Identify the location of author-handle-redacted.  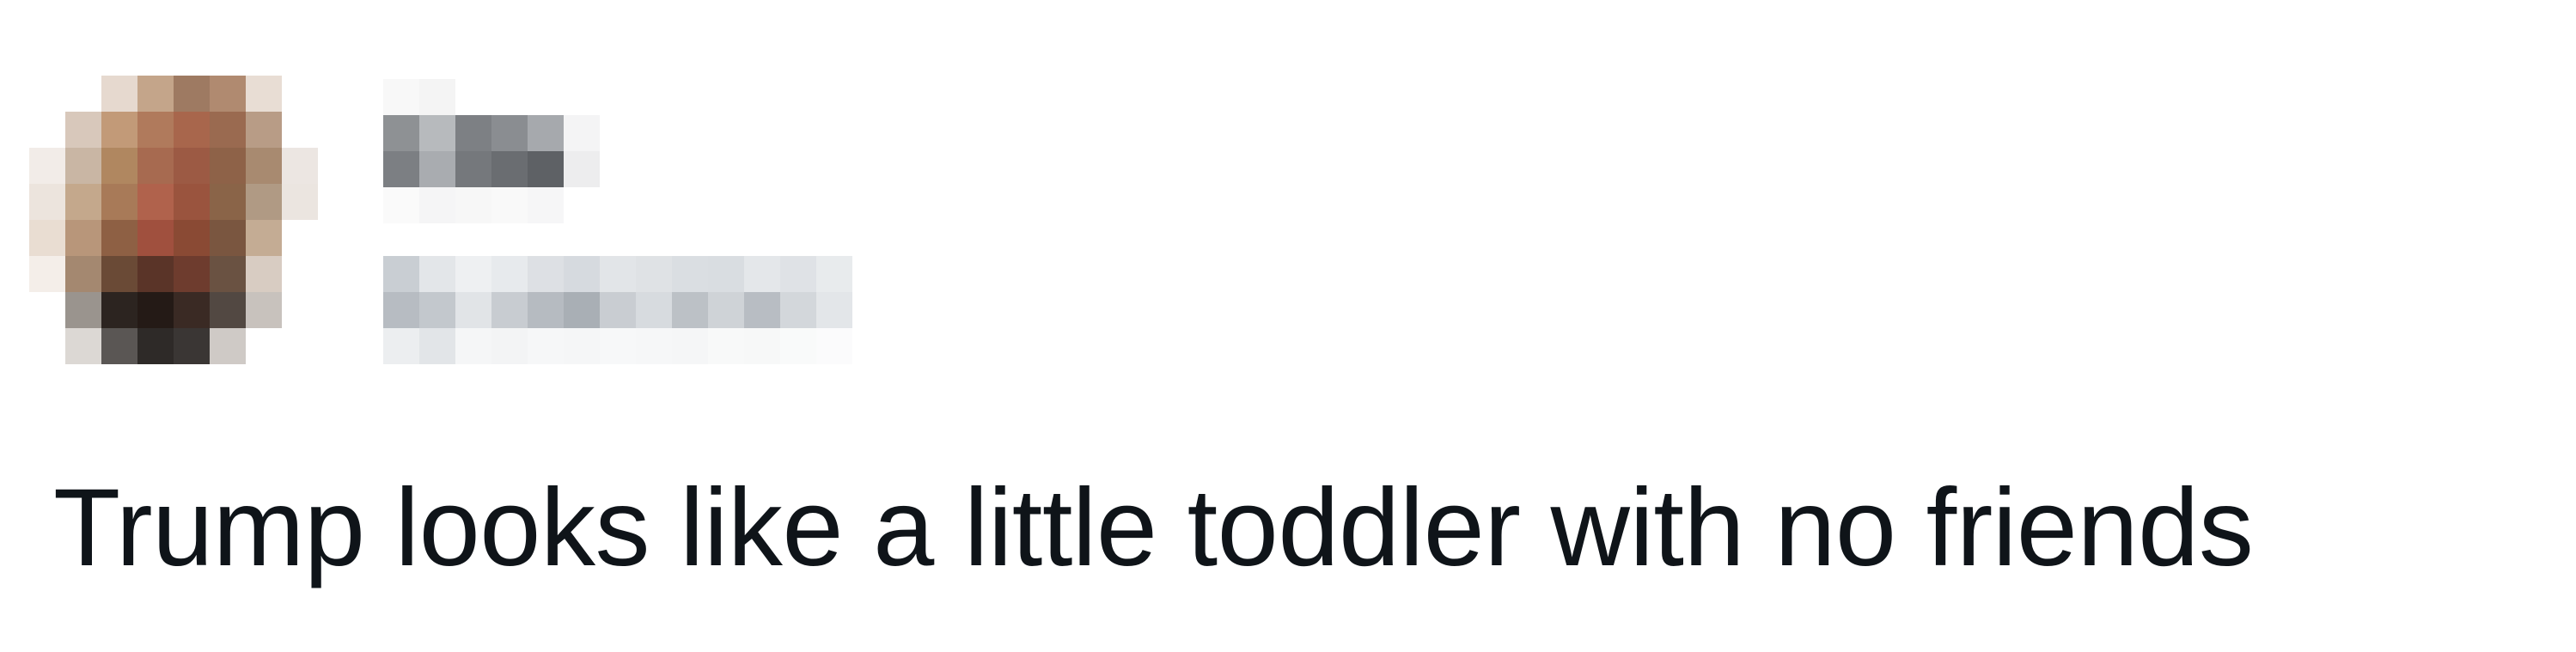
(617, 310).